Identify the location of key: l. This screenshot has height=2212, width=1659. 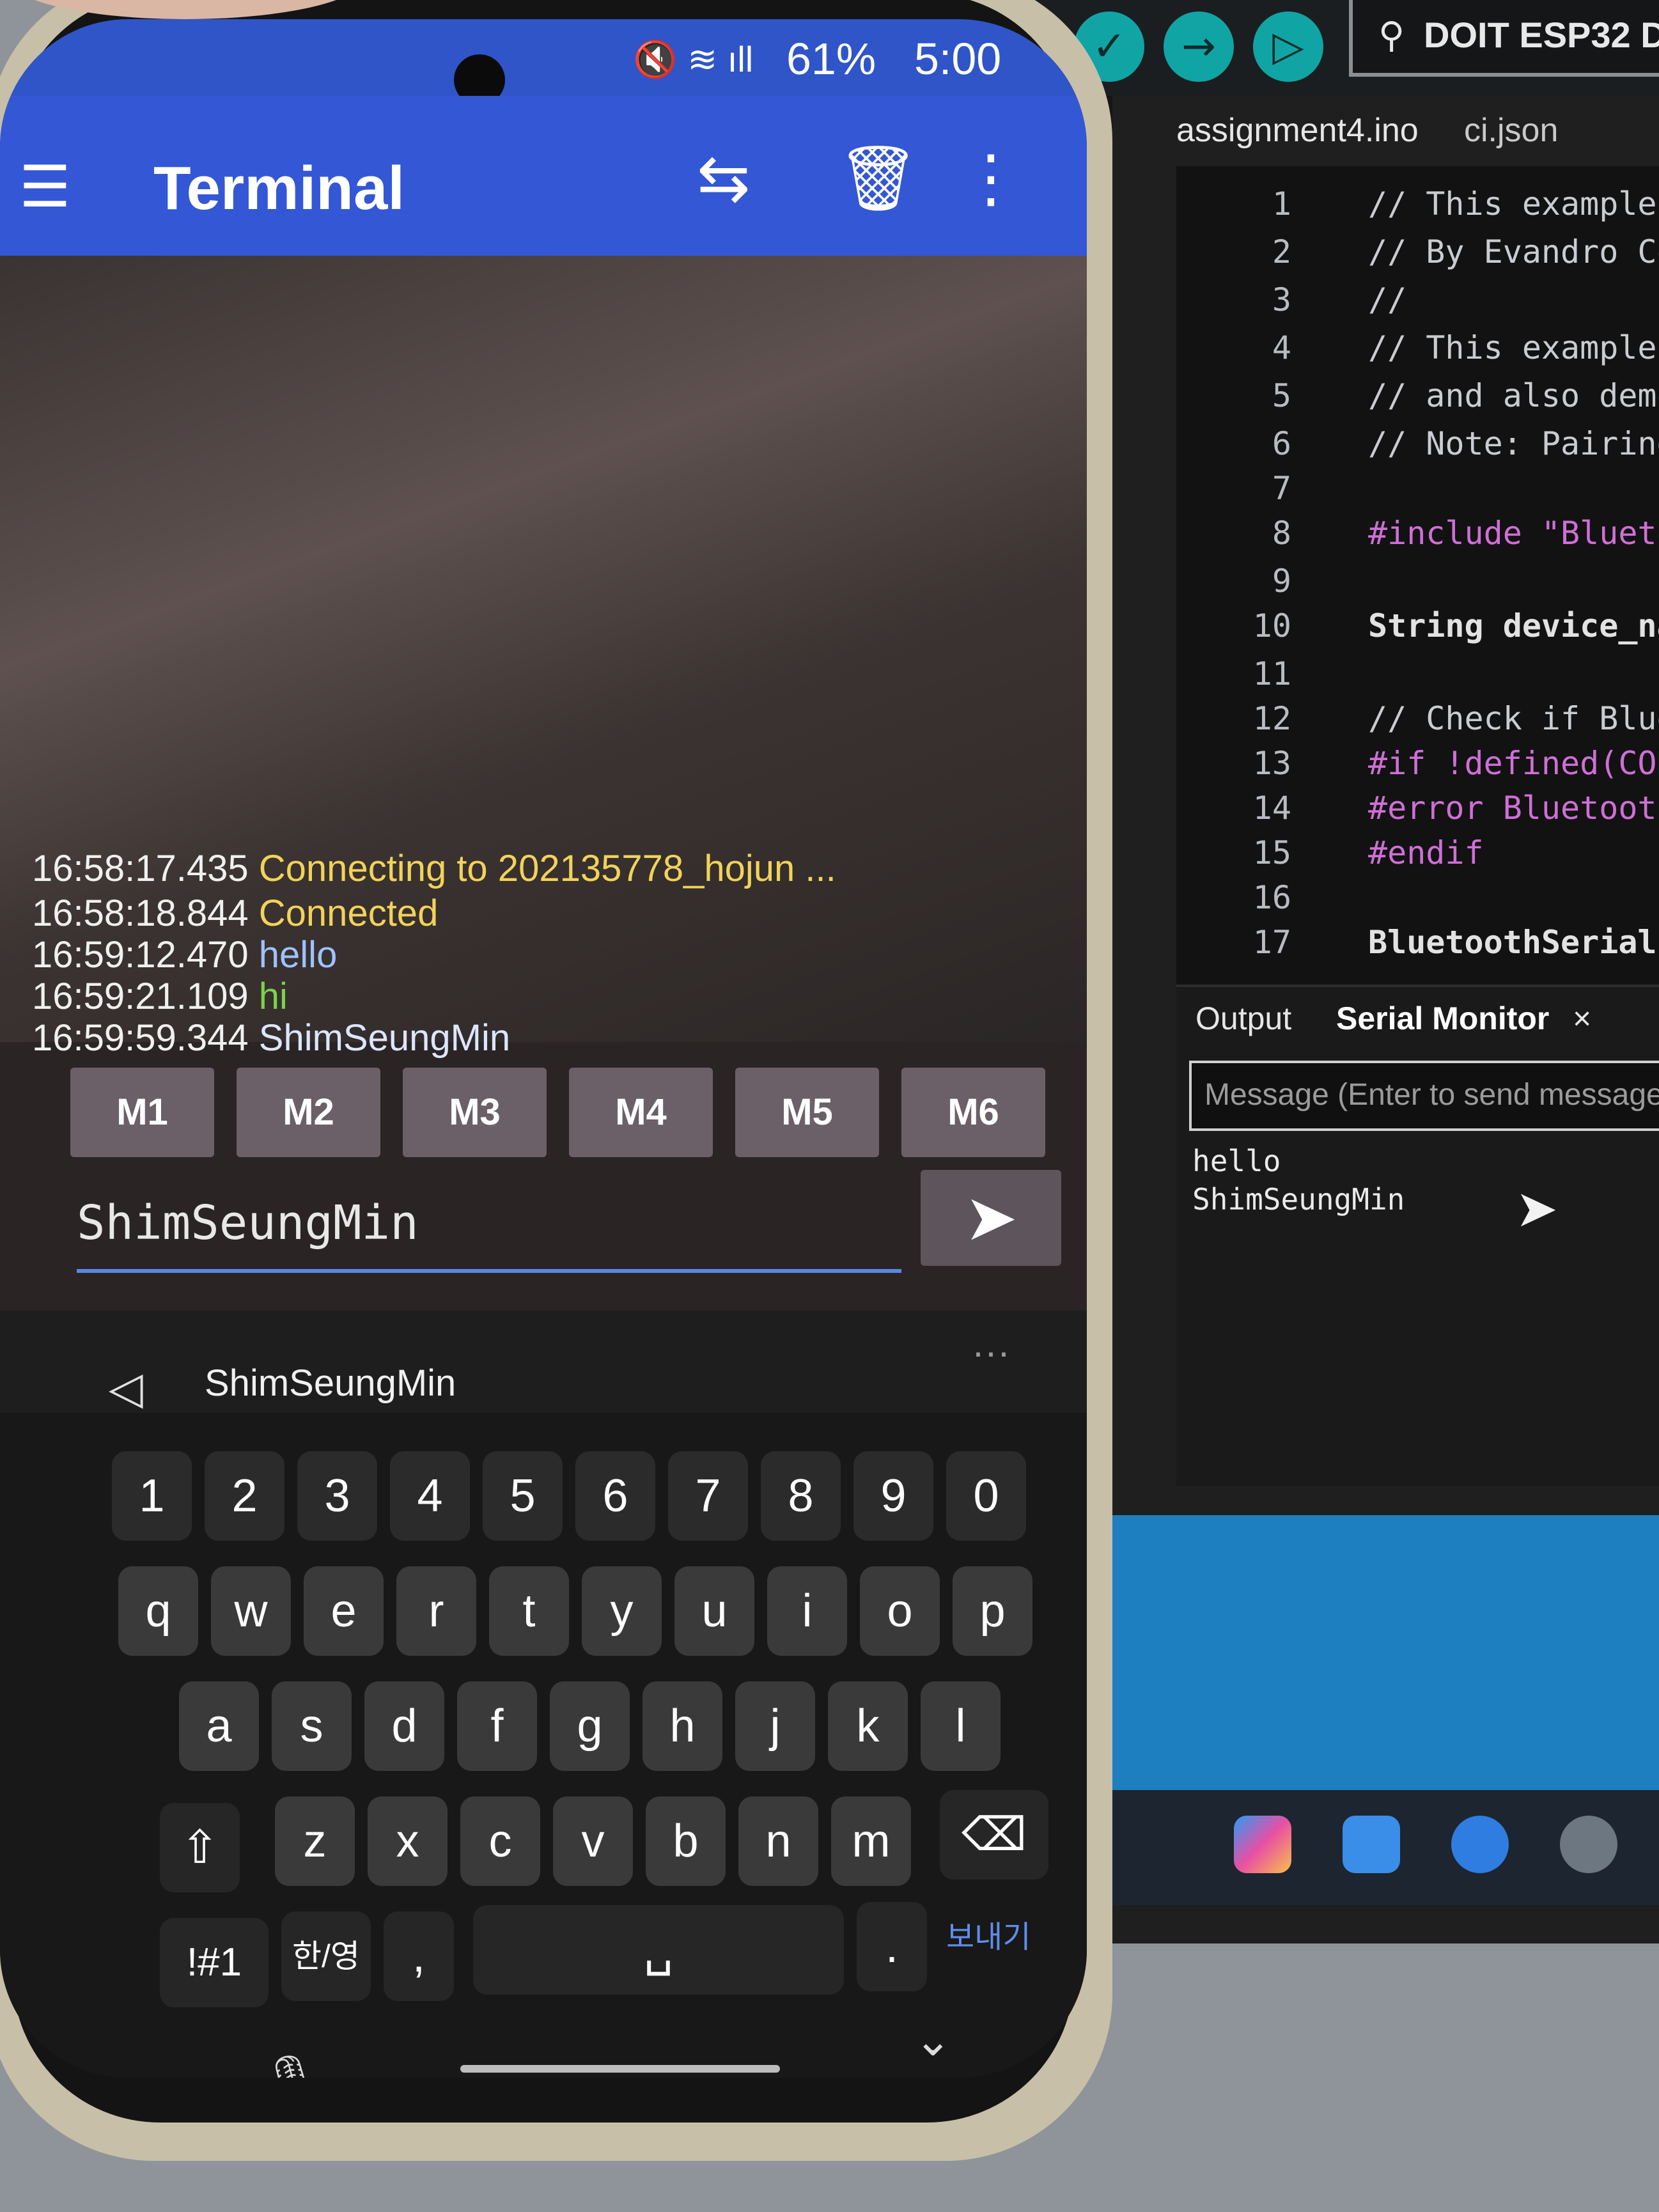
(961, 1726).